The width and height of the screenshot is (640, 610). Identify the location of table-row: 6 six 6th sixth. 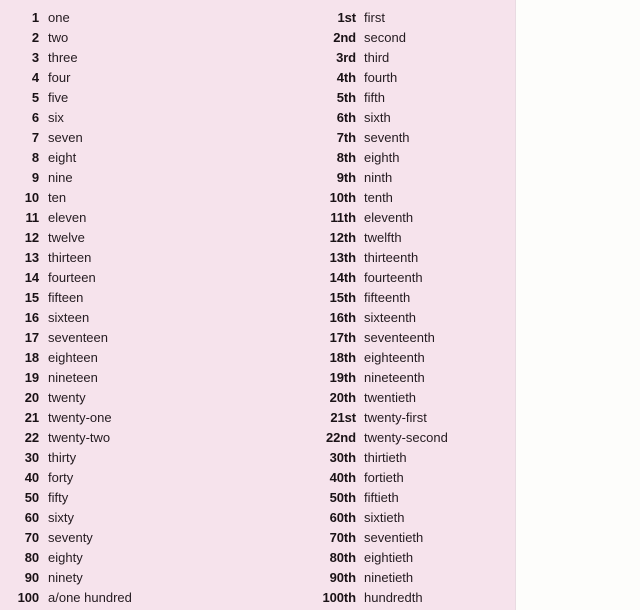
(258, 118).